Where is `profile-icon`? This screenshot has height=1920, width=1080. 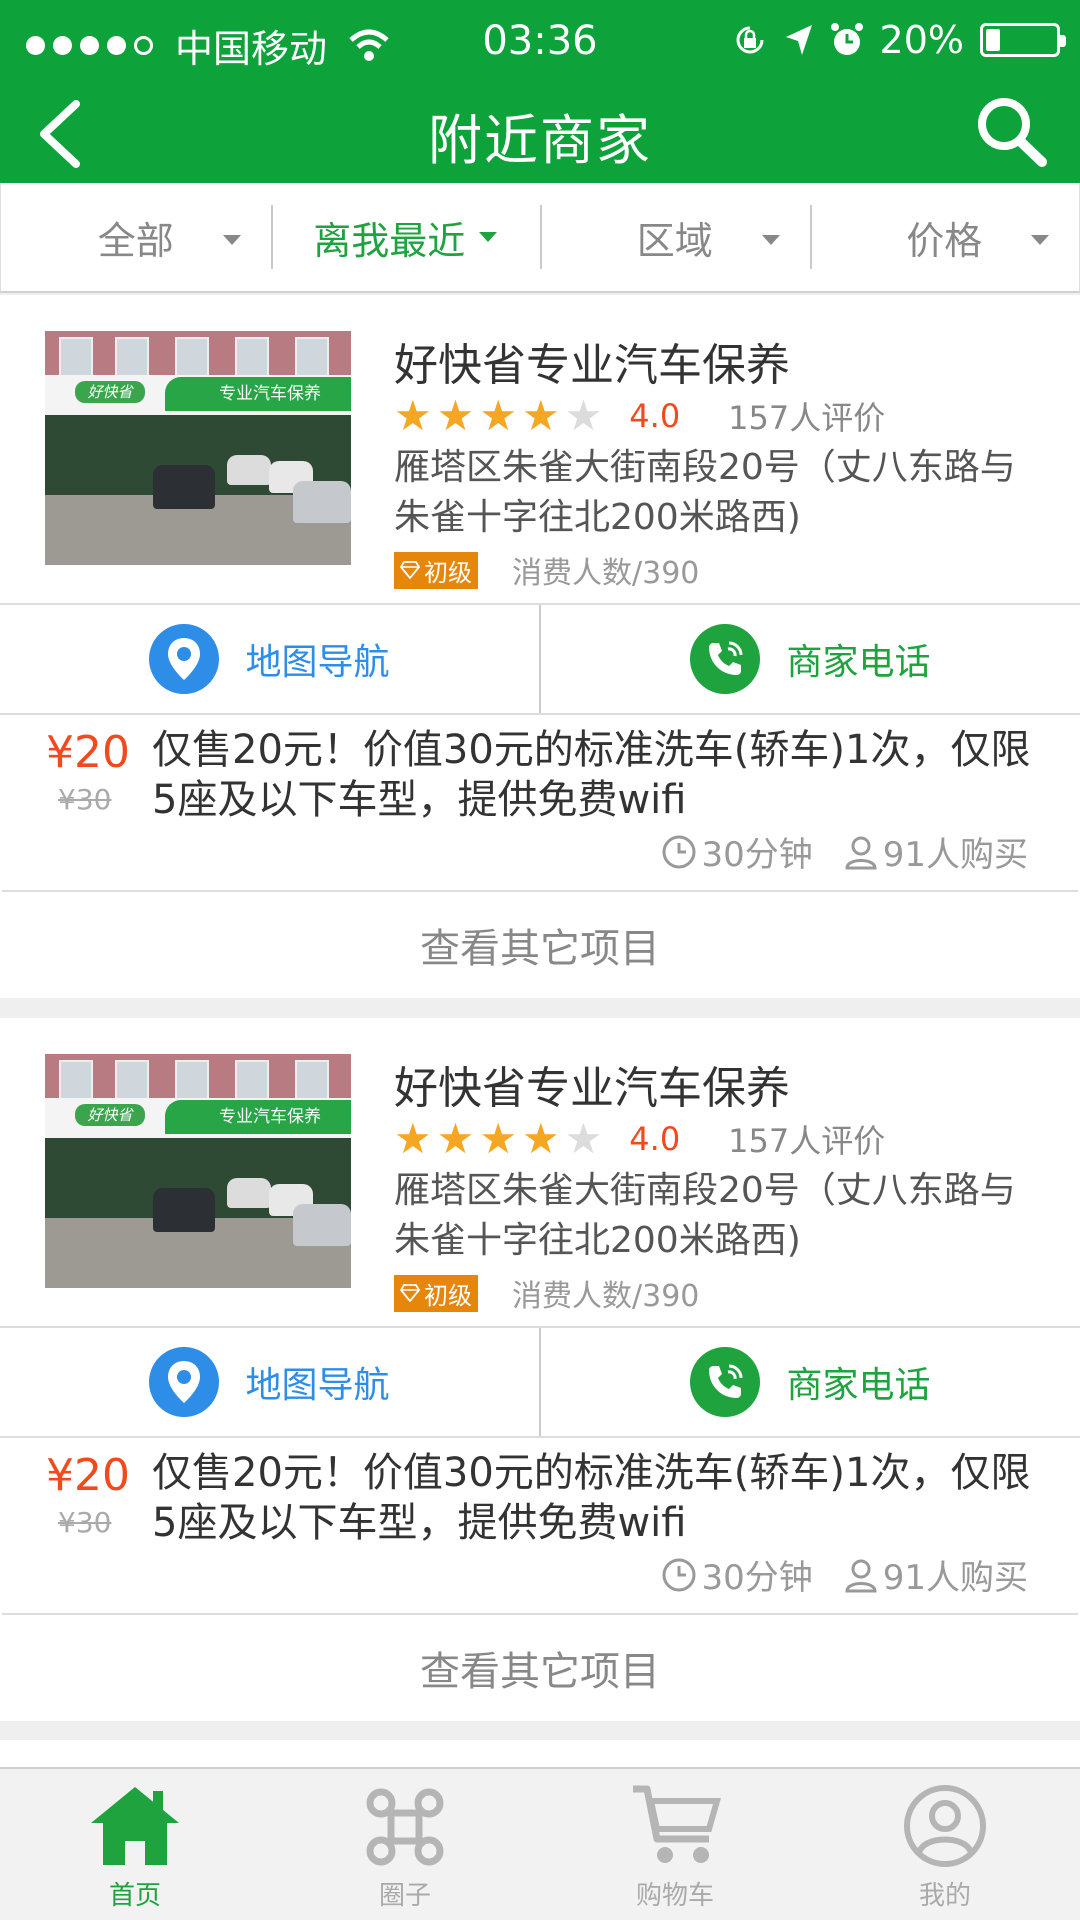
profile-icon is located at coordinates (945, 1826).